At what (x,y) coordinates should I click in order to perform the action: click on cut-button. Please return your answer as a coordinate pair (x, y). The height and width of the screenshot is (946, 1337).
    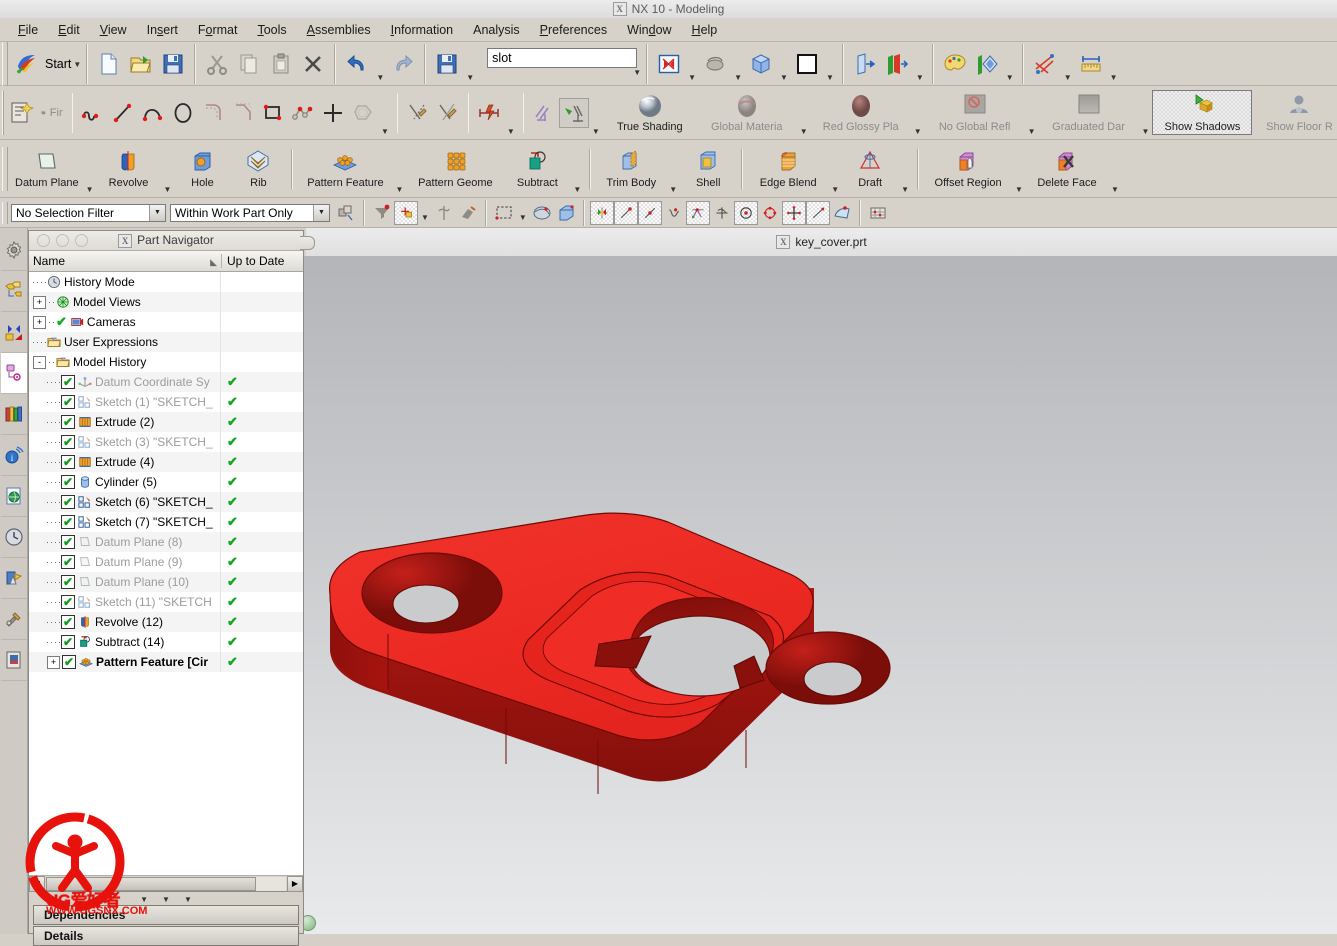
    Looking at the image, I should click on (217, 64).